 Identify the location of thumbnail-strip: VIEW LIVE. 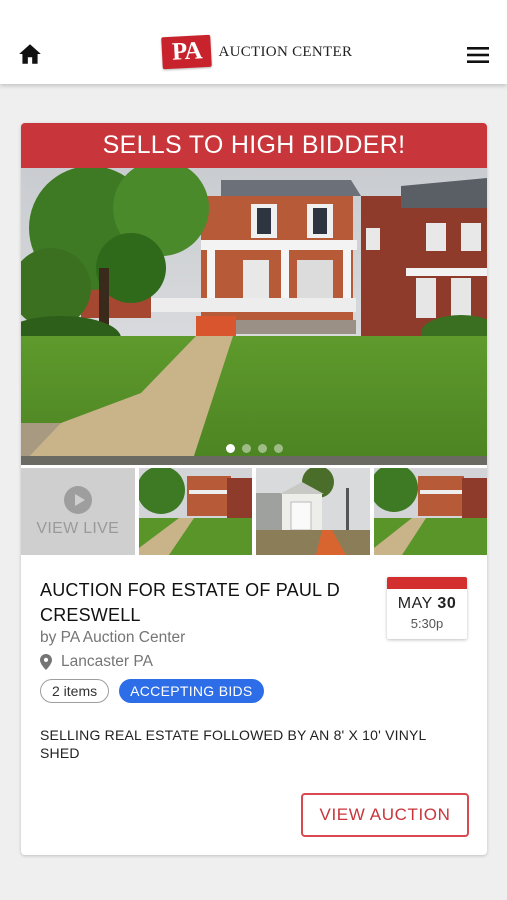
(254, 511).